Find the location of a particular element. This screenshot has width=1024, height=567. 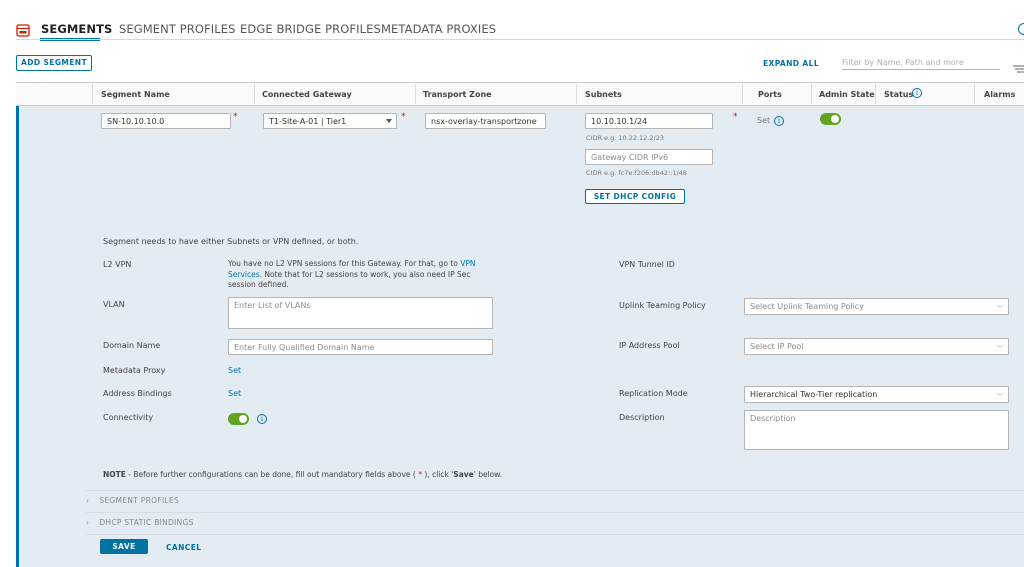

gateway-cidr-ipv6-input: Gateway CIDR IPv6 is located at coordinates (649, 157).